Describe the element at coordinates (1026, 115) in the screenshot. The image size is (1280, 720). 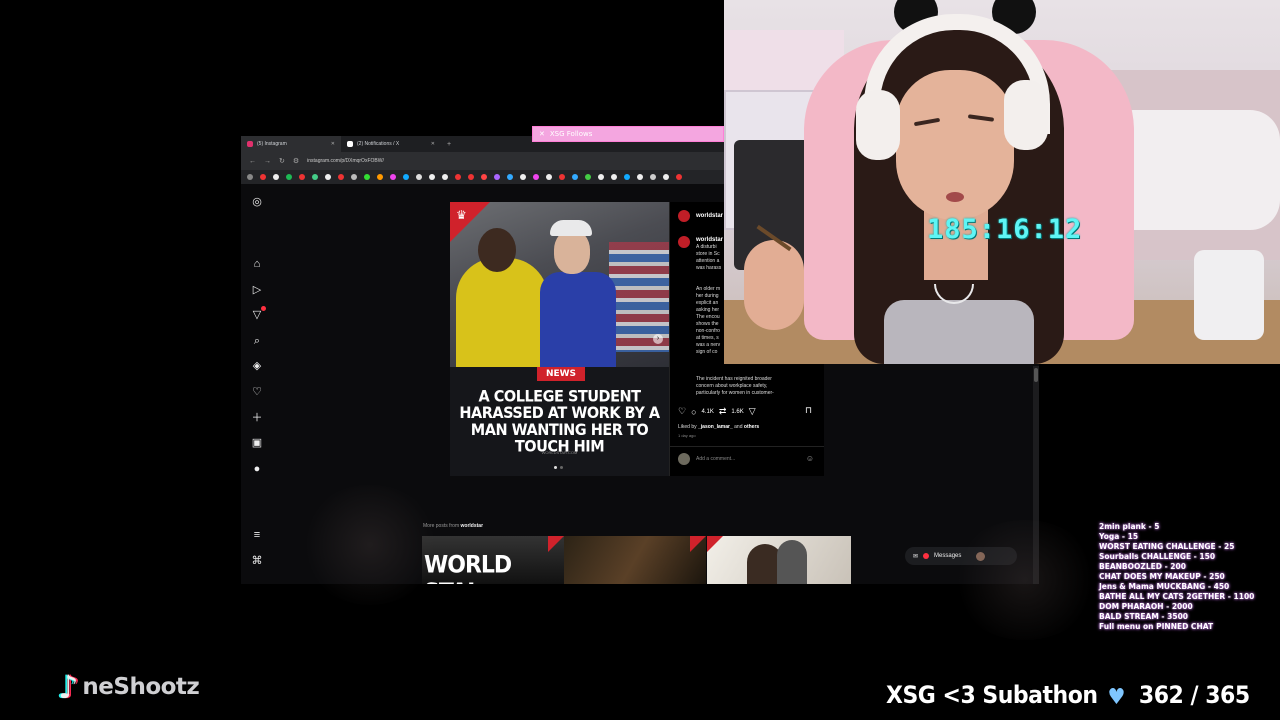
I see `headphone-cup` at that location.